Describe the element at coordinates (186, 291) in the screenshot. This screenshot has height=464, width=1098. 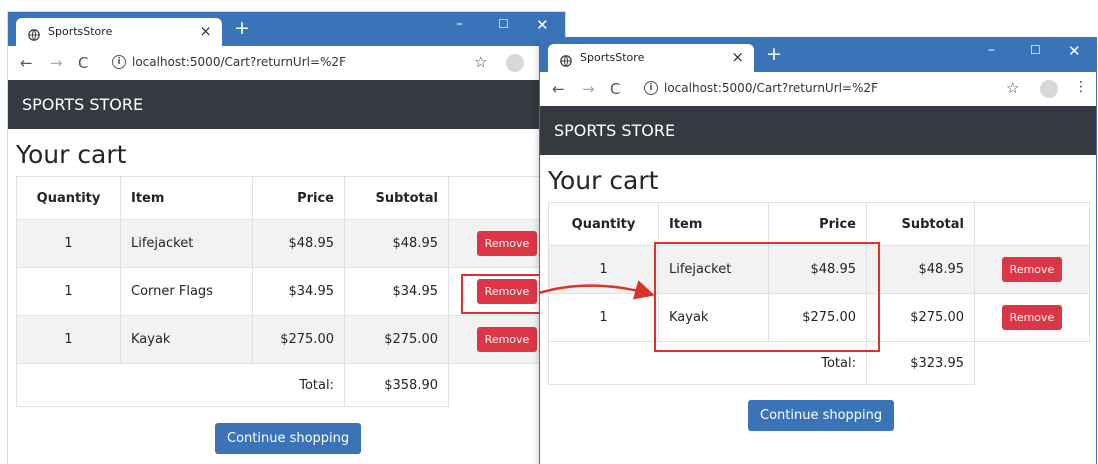
I see `cell-item: Corner Flags` at that location.